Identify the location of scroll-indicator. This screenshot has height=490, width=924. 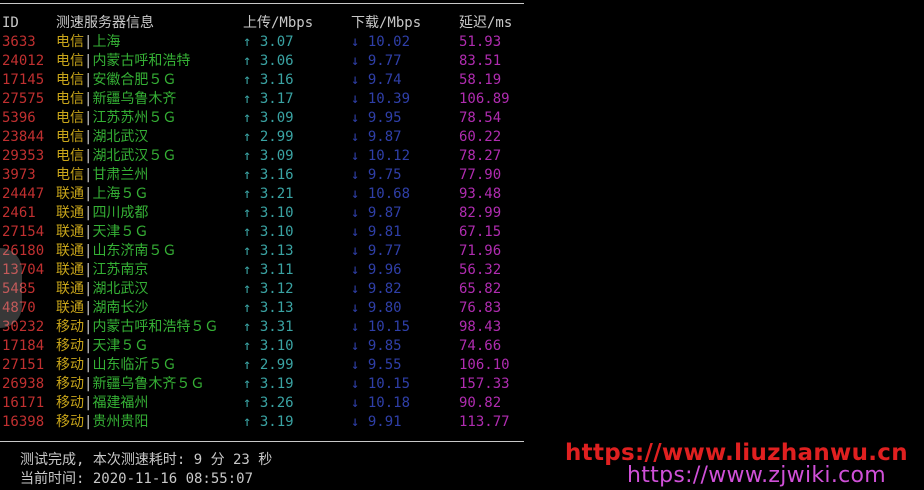
(11, 288).